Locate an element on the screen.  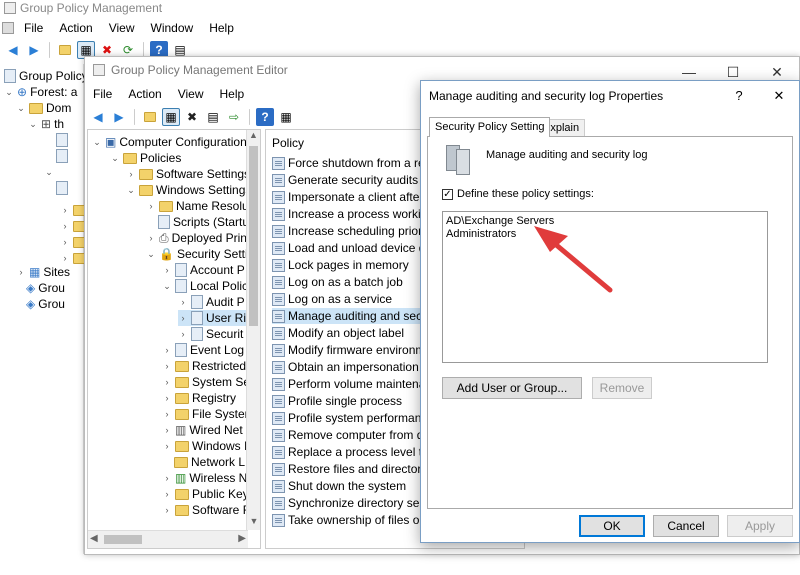
tree-policies: ⌄ Policies is located at coordinates (145, 158).